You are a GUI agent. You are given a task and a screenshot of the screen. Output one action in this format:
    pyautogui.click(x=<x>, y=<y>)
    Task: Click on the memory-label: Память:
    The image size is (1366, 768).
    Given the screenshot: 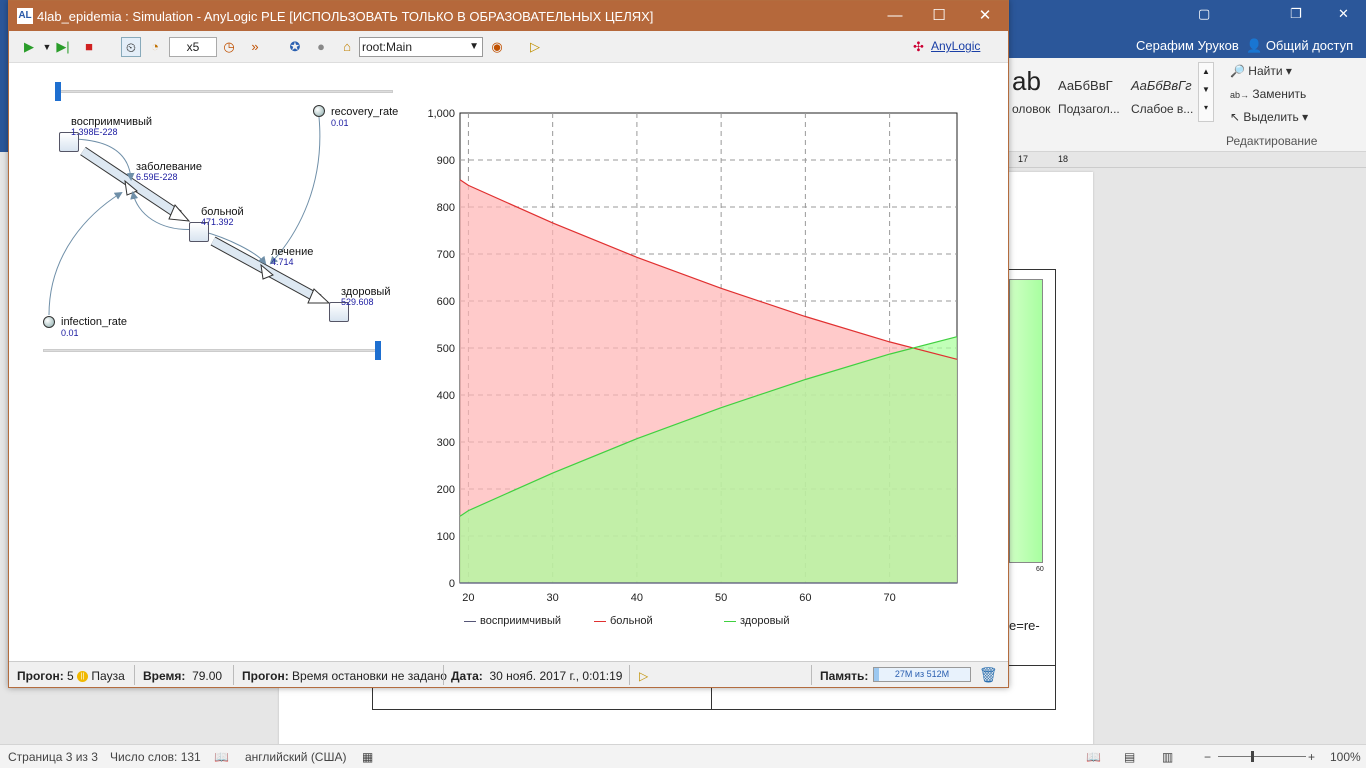 What is the action you would take?
    pyautogui.click(x=844, y=676)
    